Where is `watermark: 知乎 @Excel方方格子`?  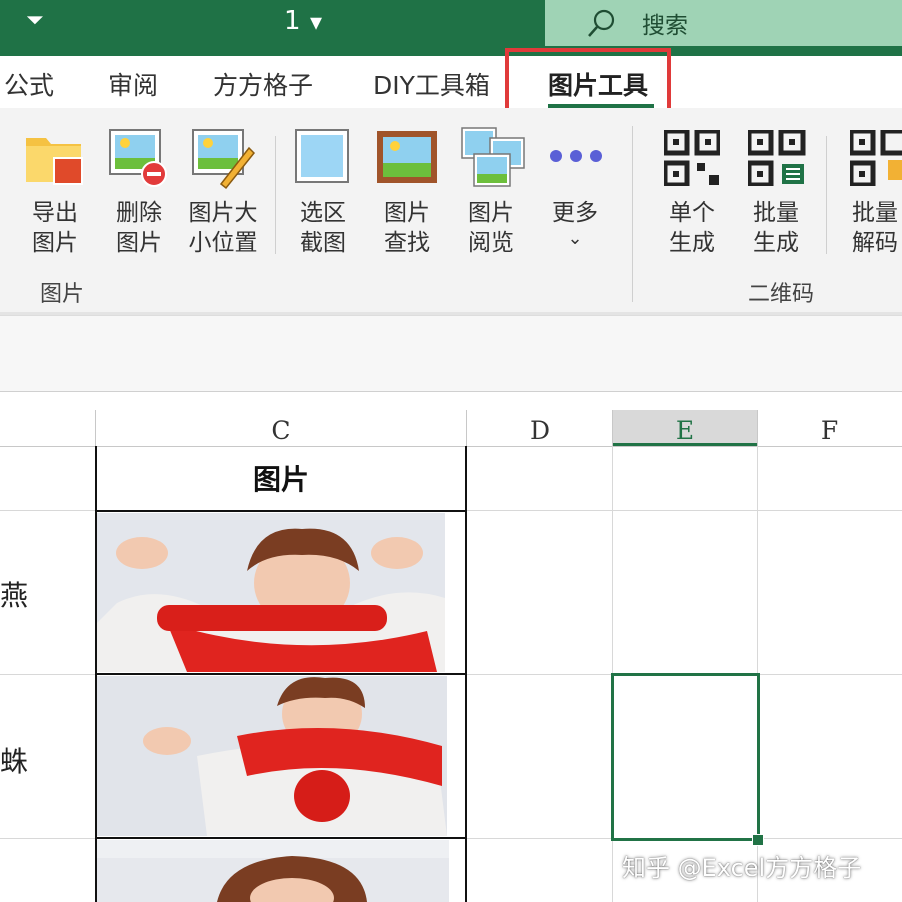 watermark: 知乎 @Excel方方格子 is located at coordinates (742, 868).